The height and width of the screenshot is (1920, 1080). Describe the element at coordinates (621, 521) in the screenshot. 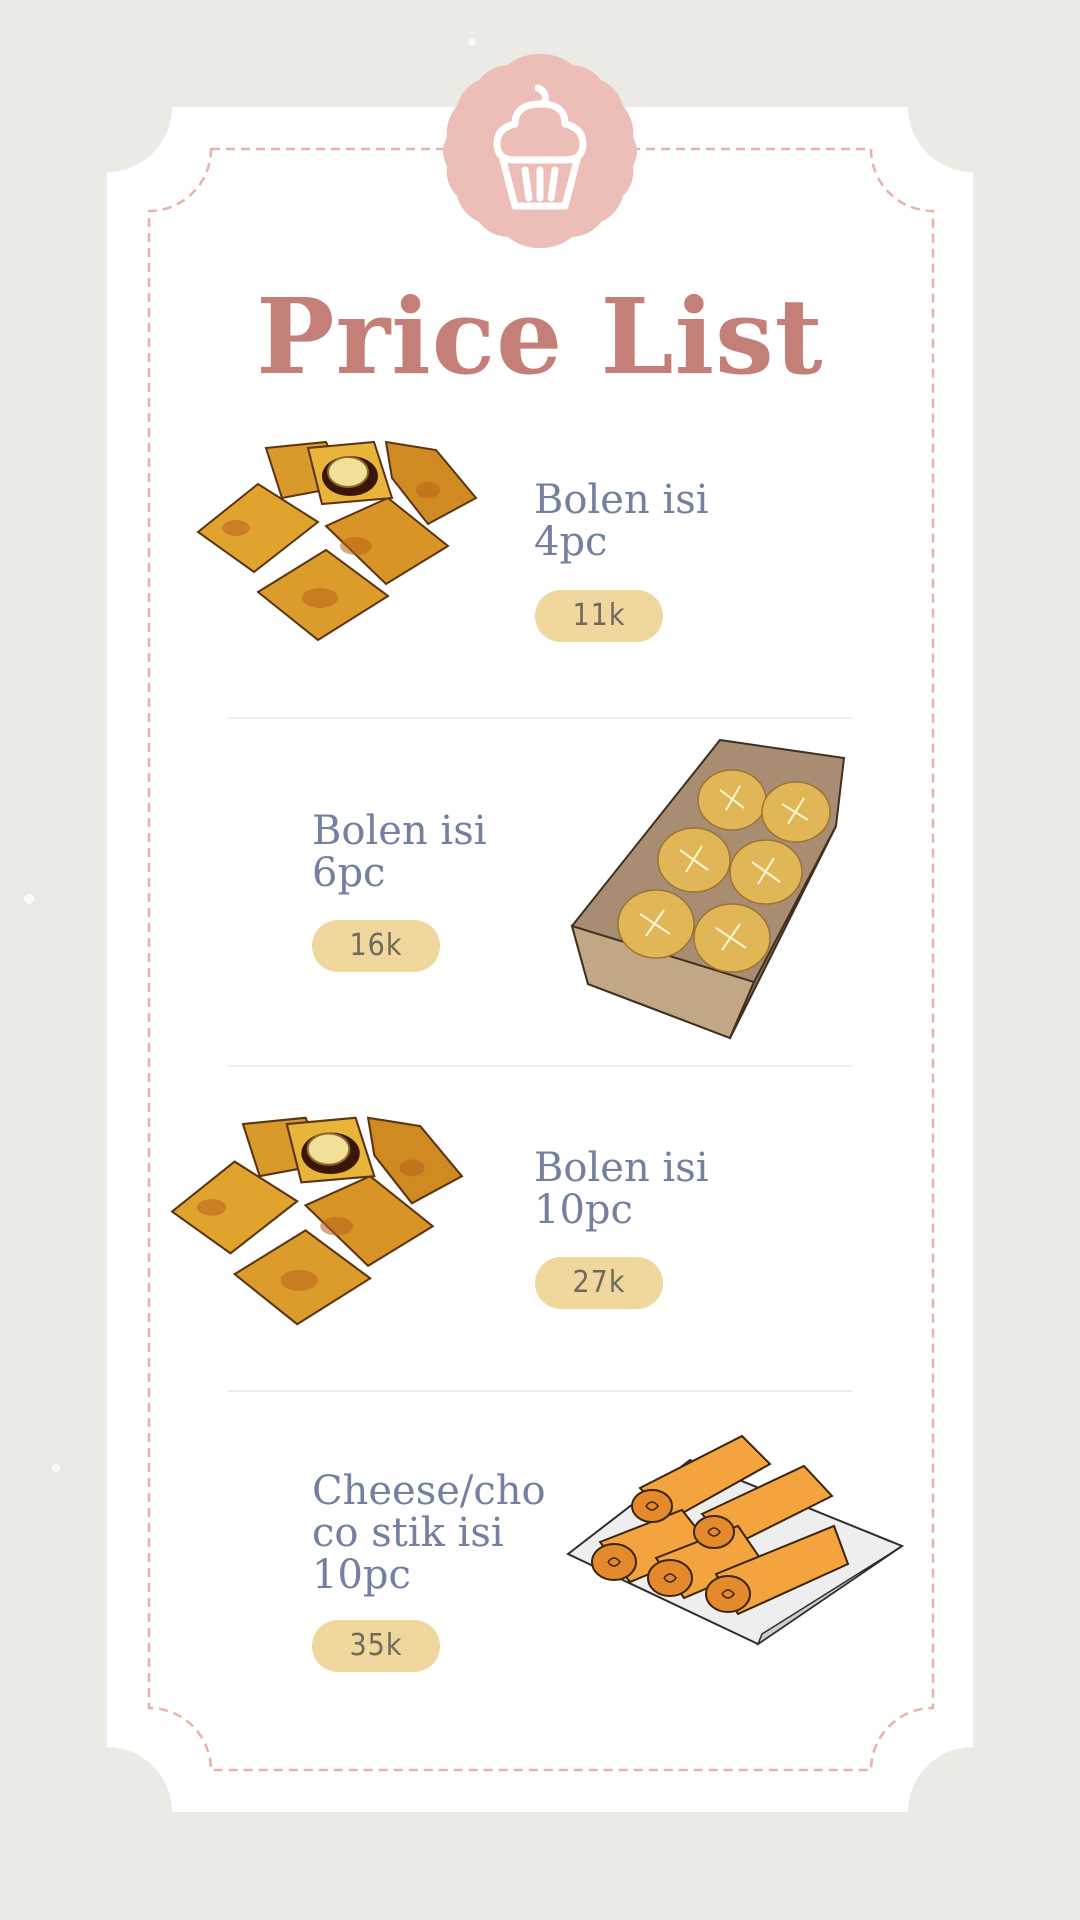

I see `item-name: Bolen isi 4pc` at that location.